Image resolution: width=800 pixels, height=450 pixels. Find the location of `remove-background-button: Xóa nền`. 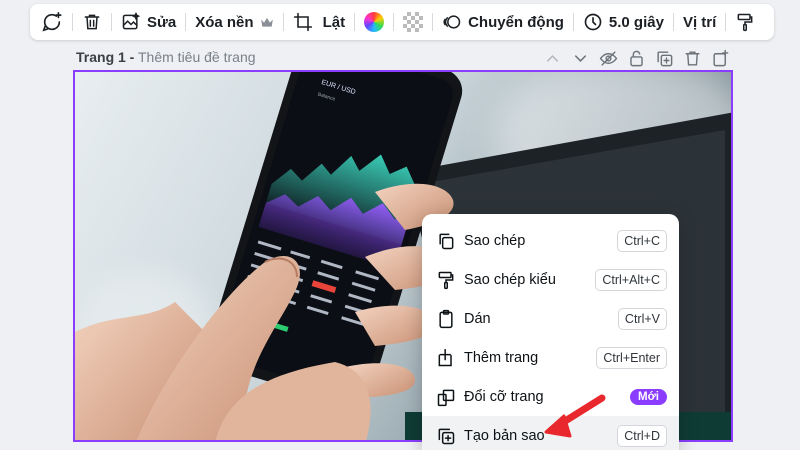

remove-background-button: Xóa nền is located at coordinates (234, 22).